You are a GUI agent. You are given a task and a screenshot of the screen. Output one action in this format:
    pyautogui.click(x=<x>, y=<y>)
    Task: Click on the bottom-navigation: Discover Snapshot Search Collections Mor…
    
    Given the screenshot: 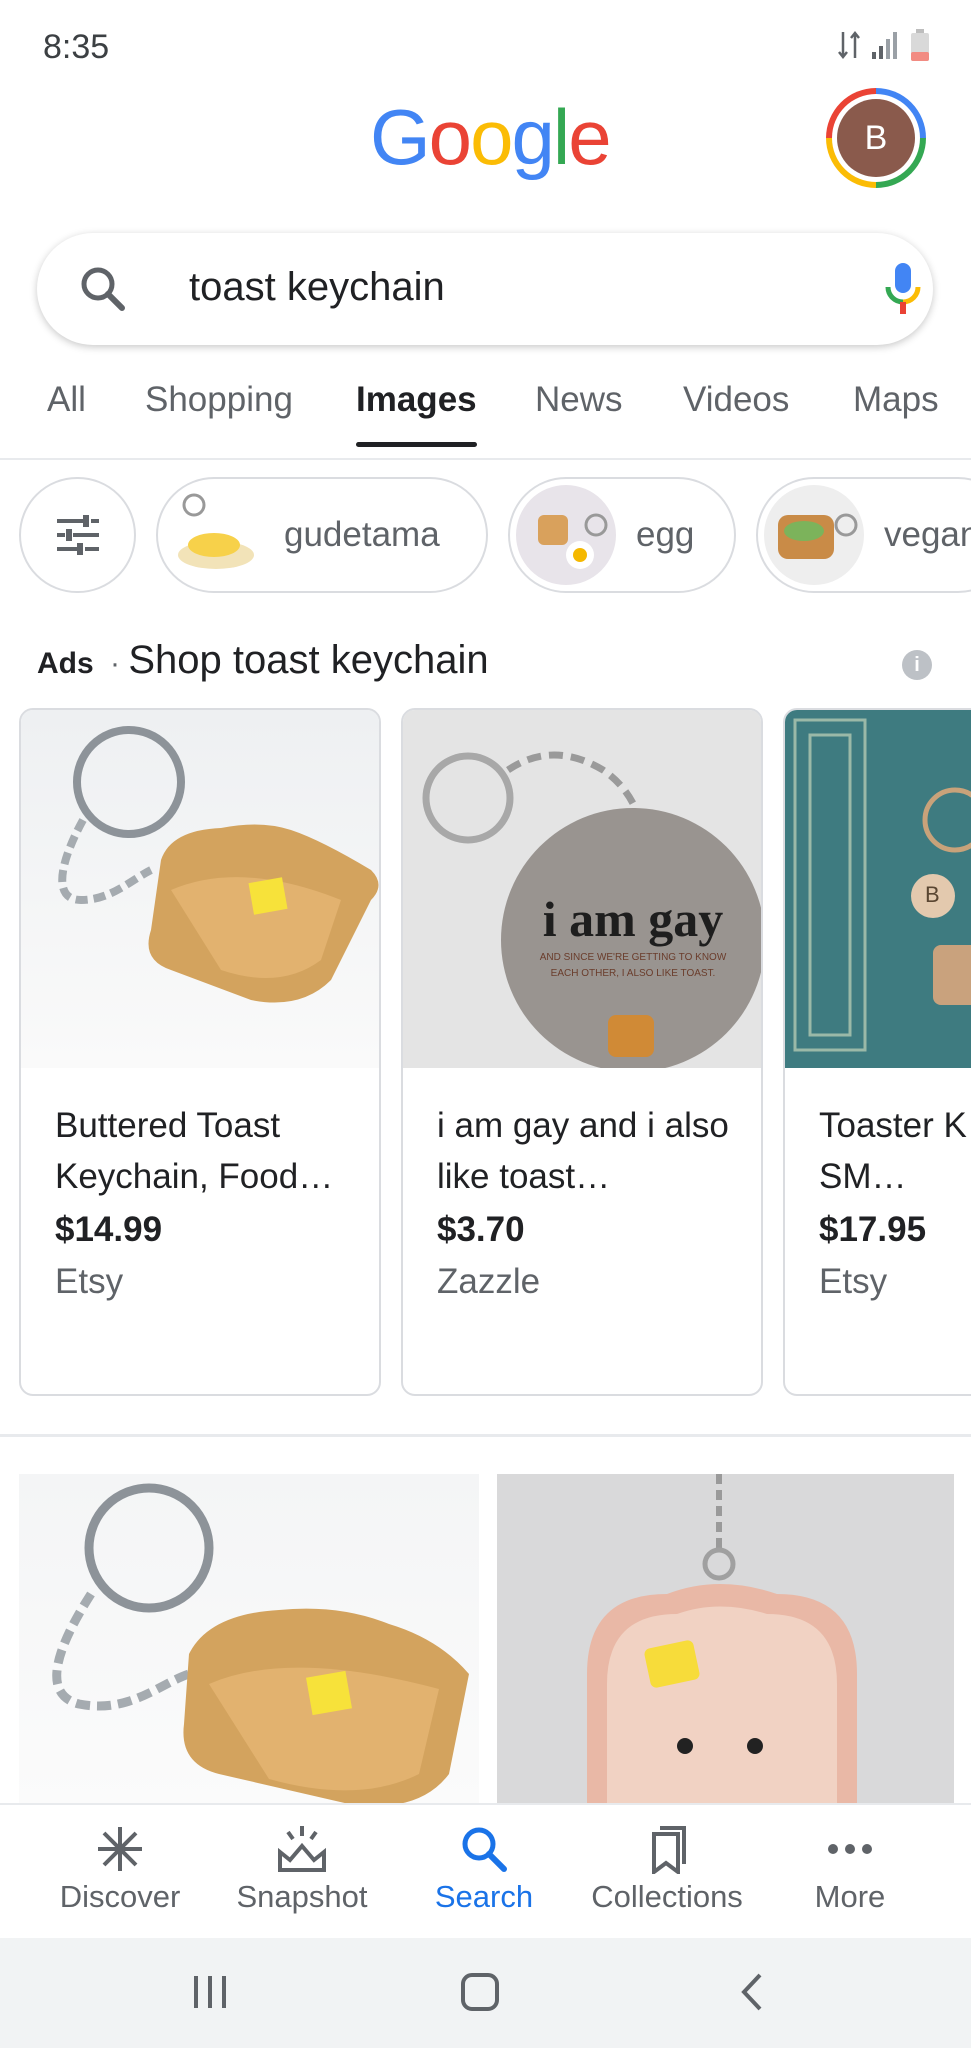 What is the action you would take?
    pyautogui.click(x=485, y=1870)
    